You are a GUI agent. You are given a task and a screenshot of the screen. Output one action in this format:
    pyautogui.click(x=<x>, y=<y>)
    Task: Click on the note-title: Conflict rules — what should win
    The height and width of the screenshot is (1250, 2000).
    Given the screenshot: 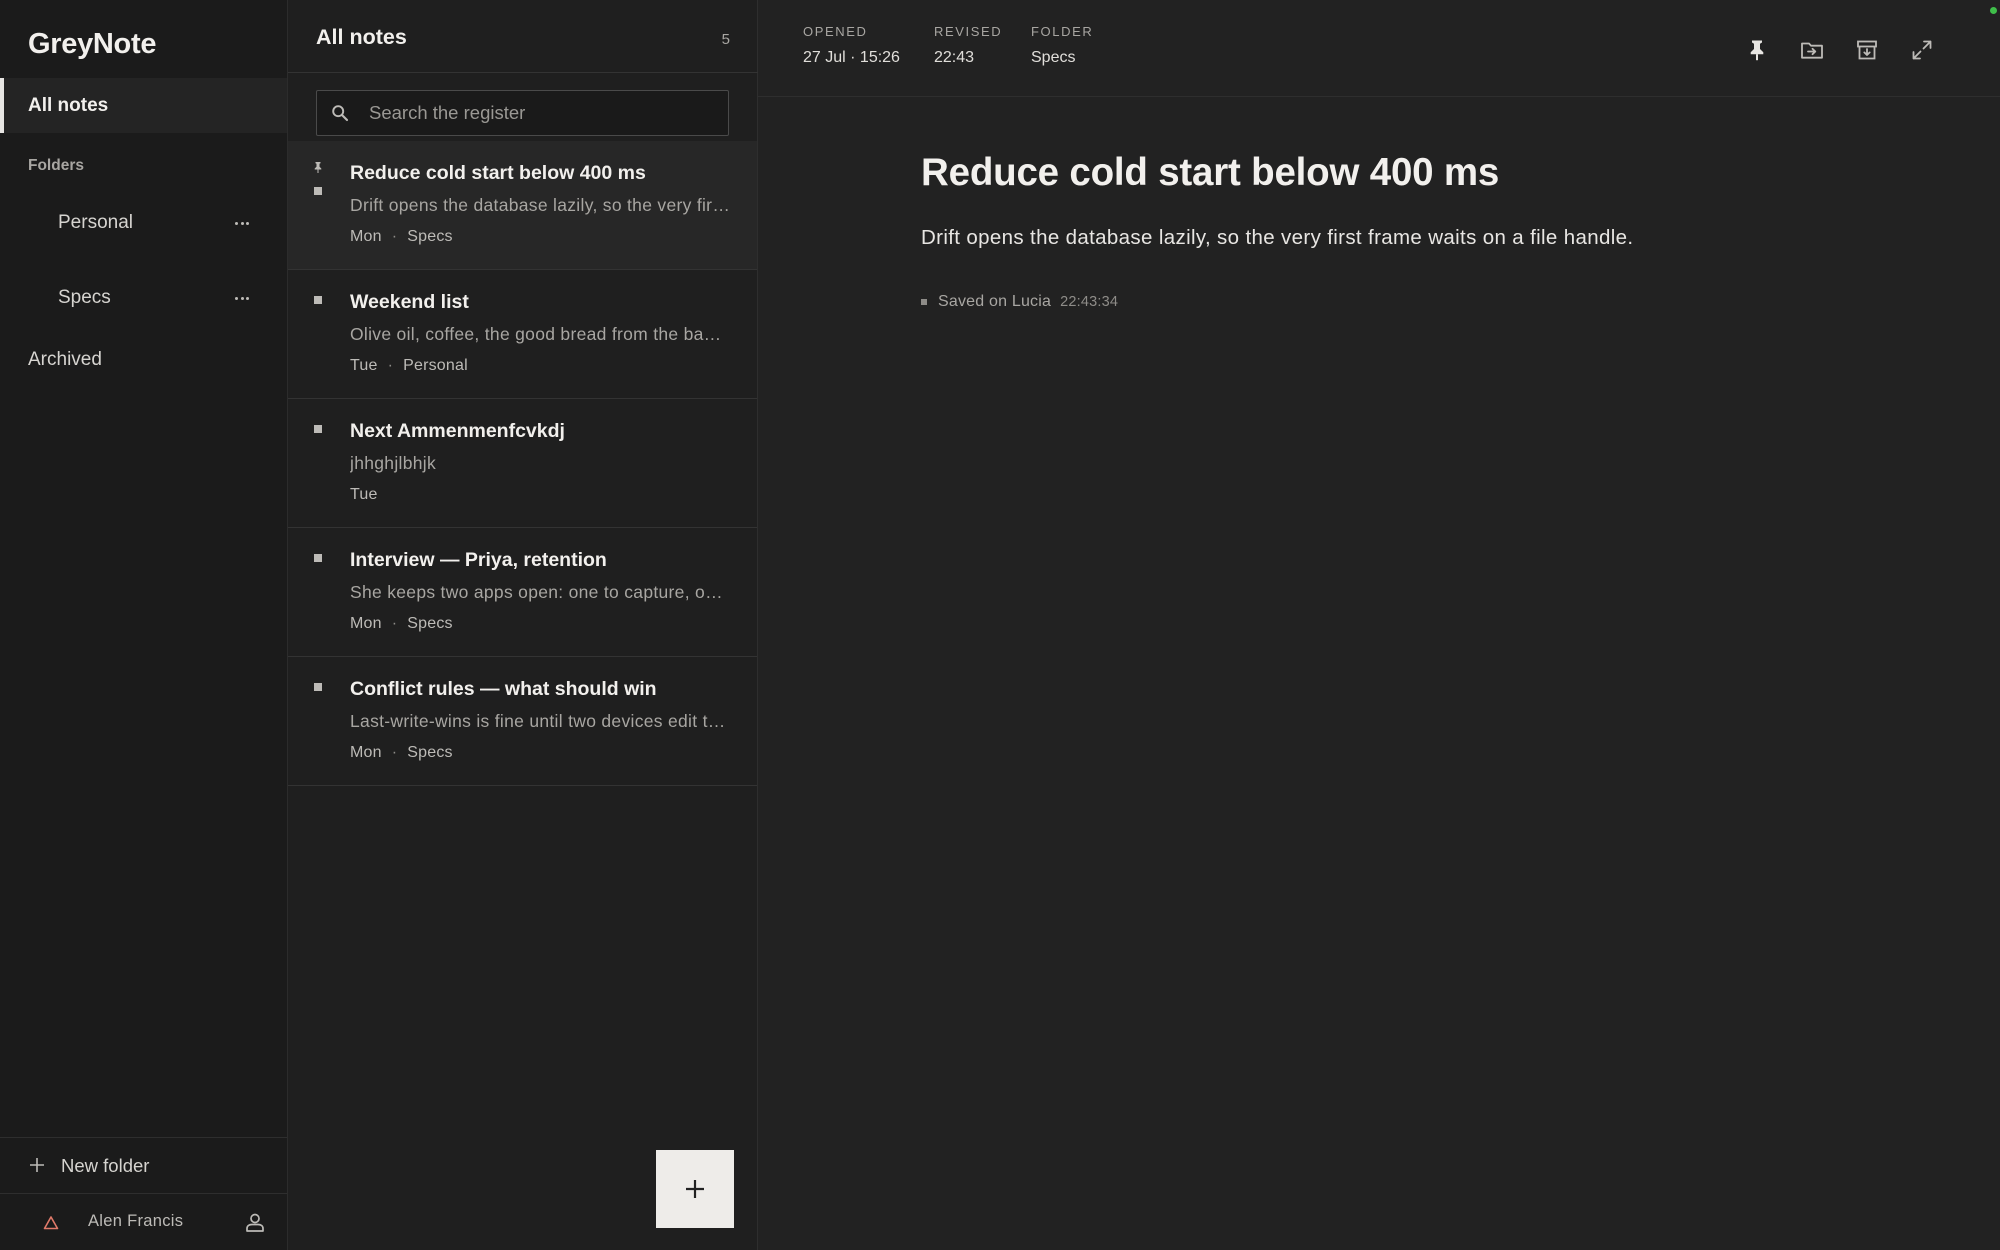 What is the action you would take?
    pyautogui.click(x=503, y=689)
    